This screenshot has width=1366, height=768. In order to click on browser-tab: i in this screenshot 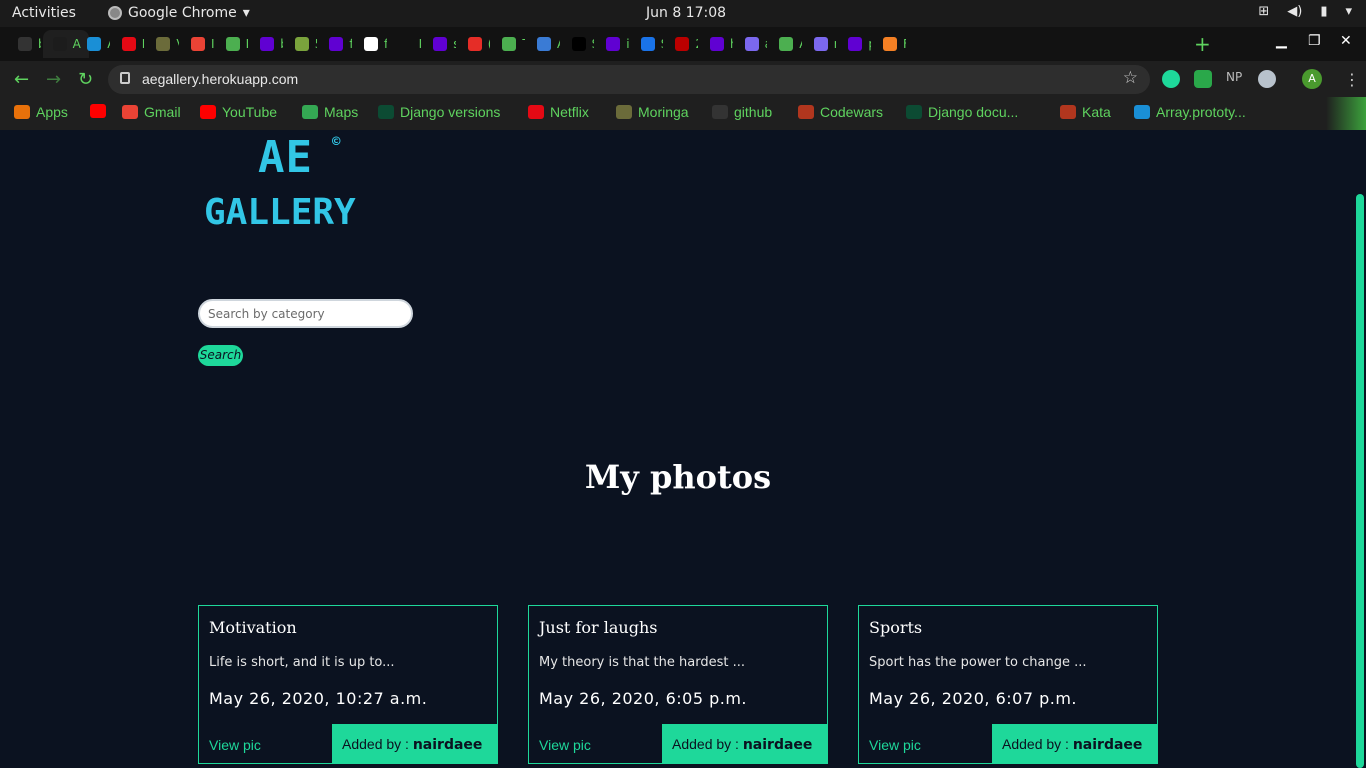, I will do `click(612, 44)`.